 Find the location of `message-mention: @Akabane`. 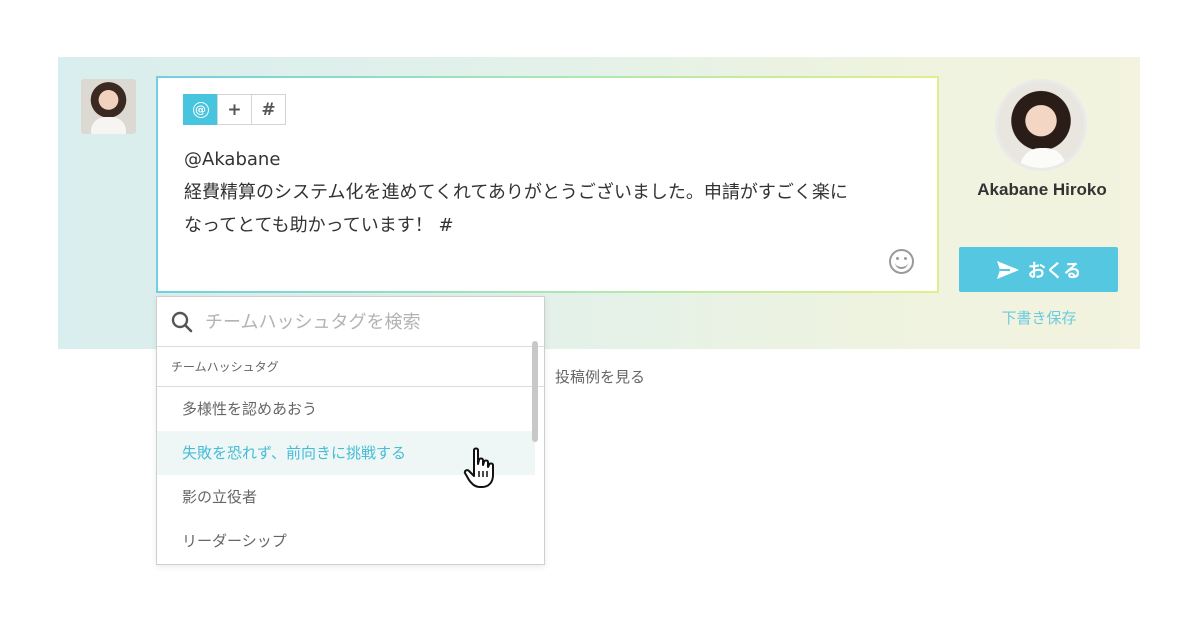

message-mention: @Akabane is located at coordinates (232, 159).